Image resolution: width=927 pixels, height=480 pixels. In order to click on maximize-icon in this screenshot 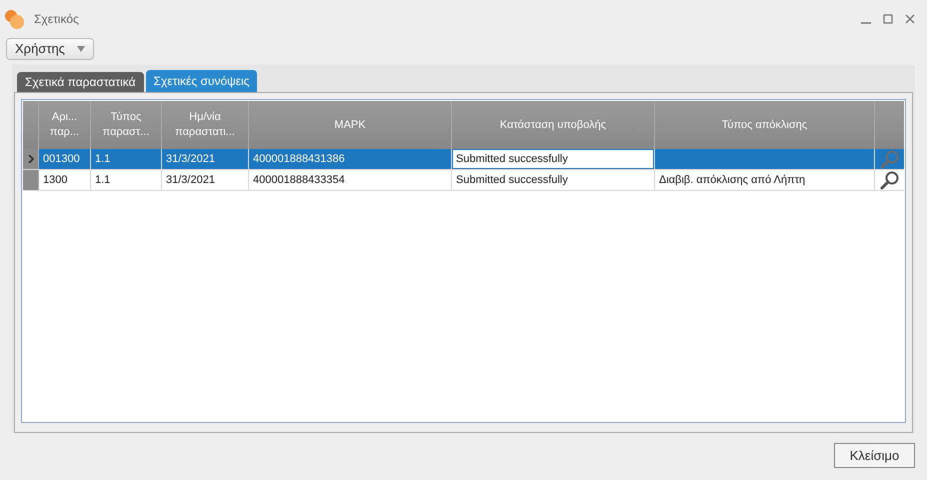, I will do `click(888, 19)`.